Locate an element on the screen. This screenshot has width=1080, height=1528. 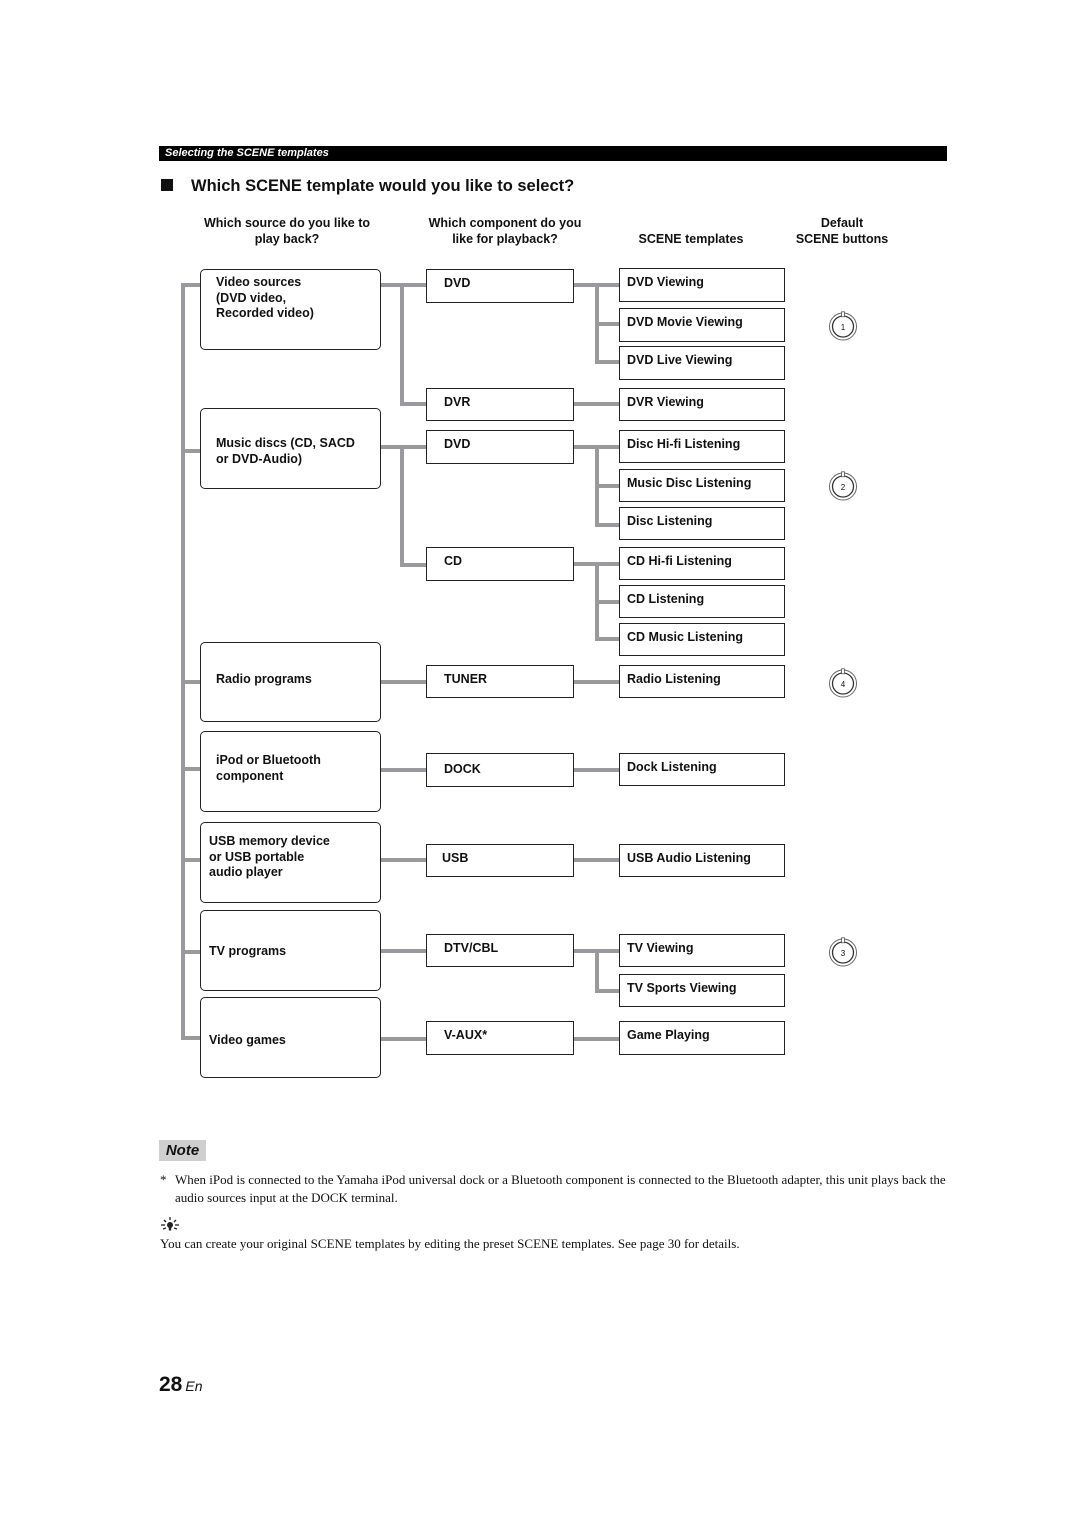
page-number-value: 28 is located at coordinates (171, 1384).